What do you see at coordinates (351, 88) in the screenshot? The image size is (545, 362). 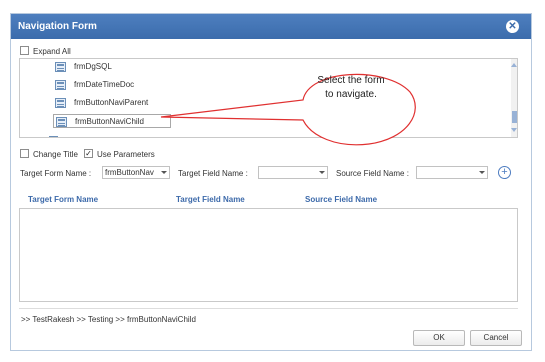 I see `callout-text: Select the form to navigate.` at bounding box center [351, 88].